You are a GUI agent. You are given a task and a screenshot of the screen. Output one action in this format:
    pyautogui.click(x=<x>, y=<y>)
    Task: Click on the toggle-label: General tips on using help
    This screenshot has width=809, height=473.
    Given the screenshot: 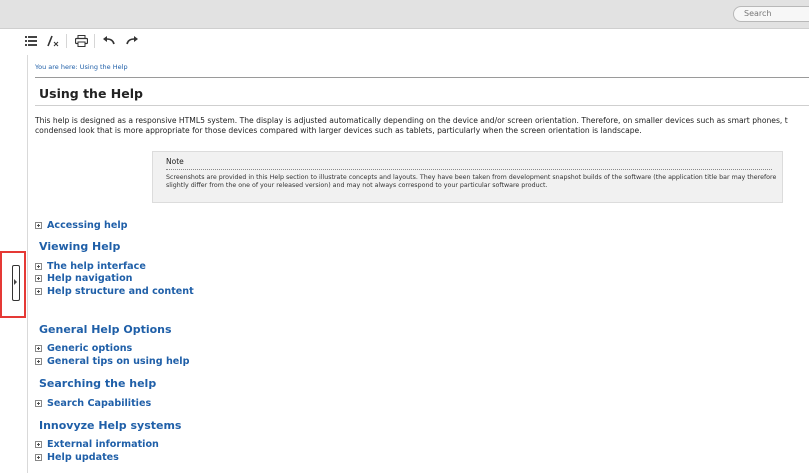 What is the action you would take?
    pyautogui.click(x=118, y=361)
    